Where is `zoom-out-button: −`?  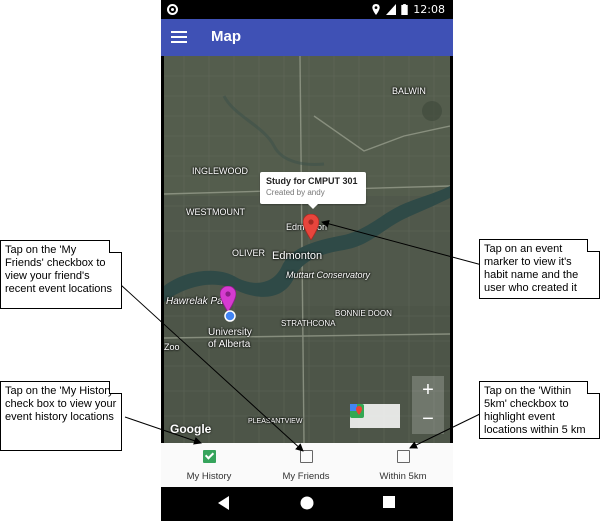 zoom-out-button: − is located at coordinates (428, 419).